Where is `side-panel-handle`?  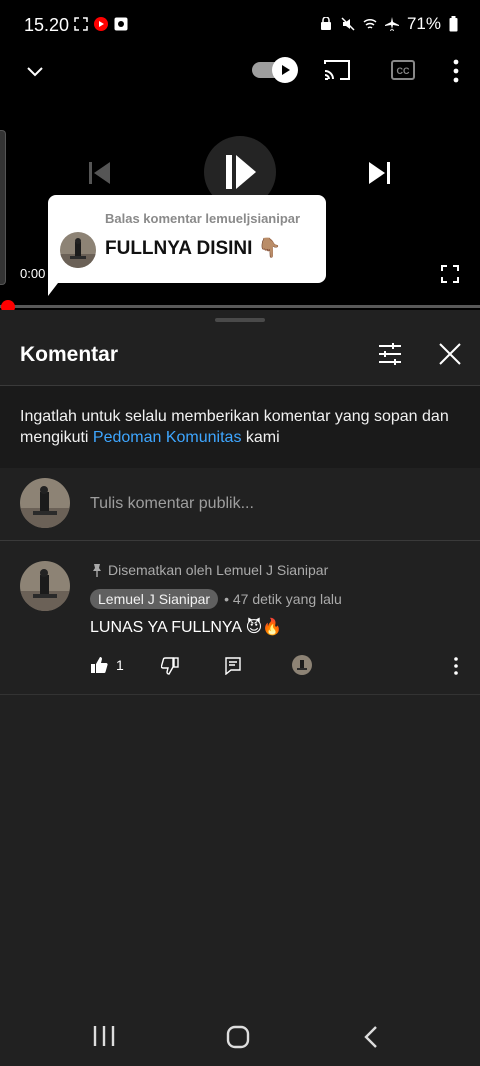 side-panel-handle is located at coordinates (3, 207).